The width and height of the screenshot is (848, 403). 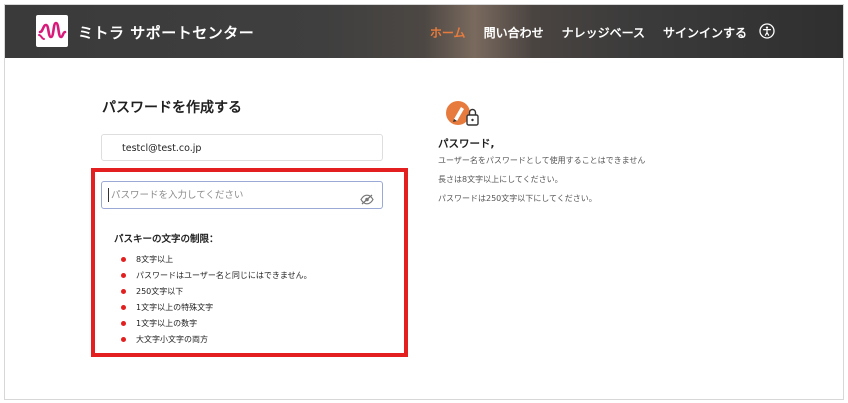 What do you see at coordinates (216, 323) in the screenshot?
I see `rule-item: 1文字以上の数字` at bounding box center [216, 323].